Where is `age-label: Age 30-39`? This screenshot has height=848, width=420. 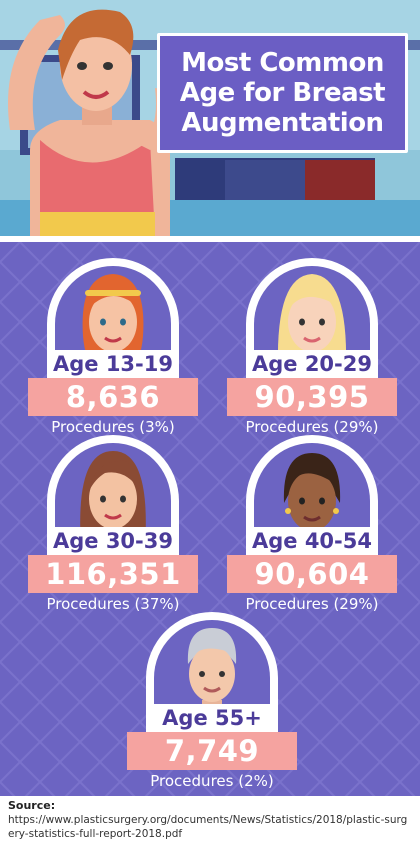 age-label: Age 30-39 is located at coordinates (113, 541).